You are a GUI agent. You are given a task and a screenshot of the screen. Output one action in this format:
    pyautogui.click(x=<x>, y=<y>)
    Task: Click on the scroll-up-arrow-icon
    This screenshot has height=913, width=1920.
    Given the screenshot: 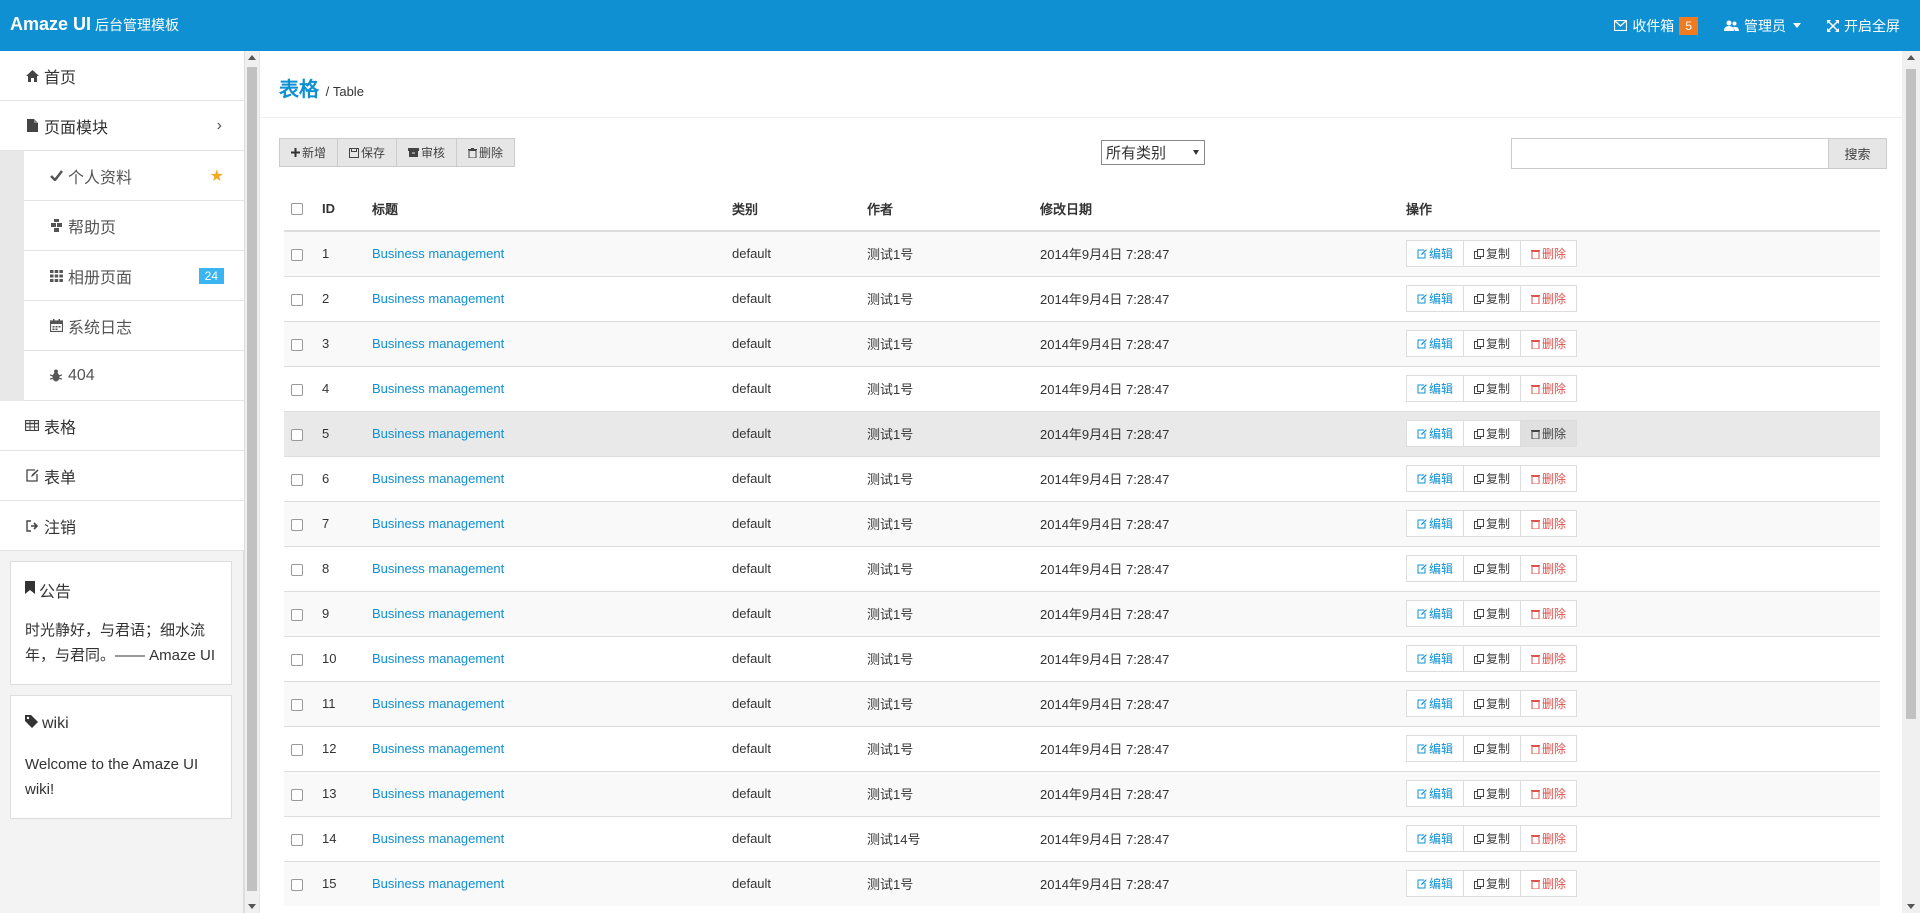 What is the action you would take?
    pyautogui.click(x=252, y=57)
    